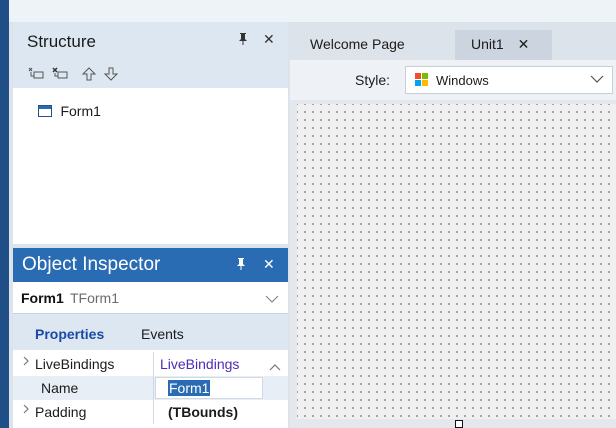 The height and width of the screenshot is (428, 616). What do you see at coordinates (60, 388) in the screenshot?
I see `property-name: Name` at bounding box center [60, 388].